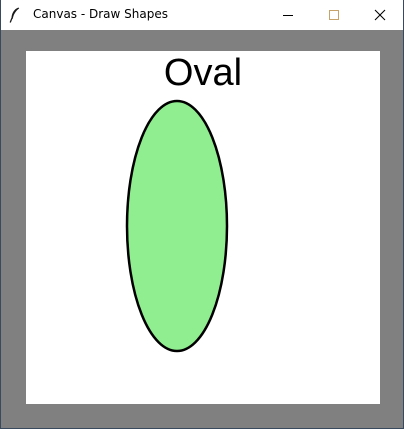 The image size is (404, 429). I want to click on maximize-icon, so click(334, 15).